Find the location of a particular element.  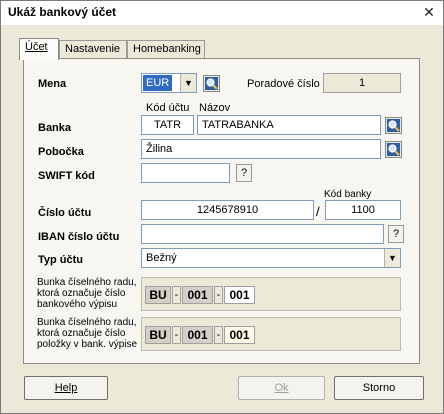

storno-button: Storno is located at coordinates (379, 388).